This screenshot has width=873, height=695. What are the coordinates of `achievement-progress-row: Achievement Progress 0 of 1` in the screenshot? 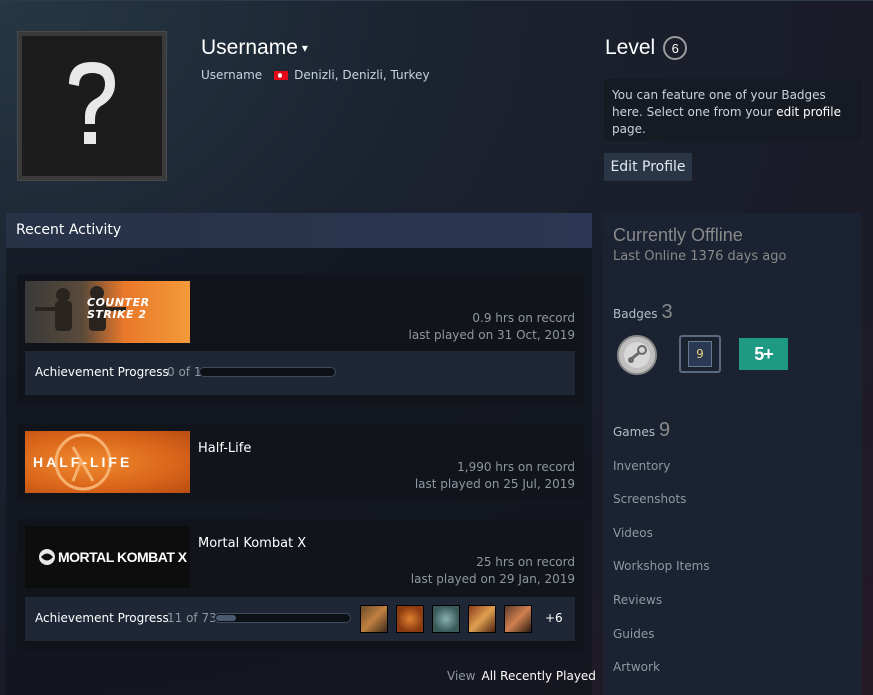 It's located at (300, 373).